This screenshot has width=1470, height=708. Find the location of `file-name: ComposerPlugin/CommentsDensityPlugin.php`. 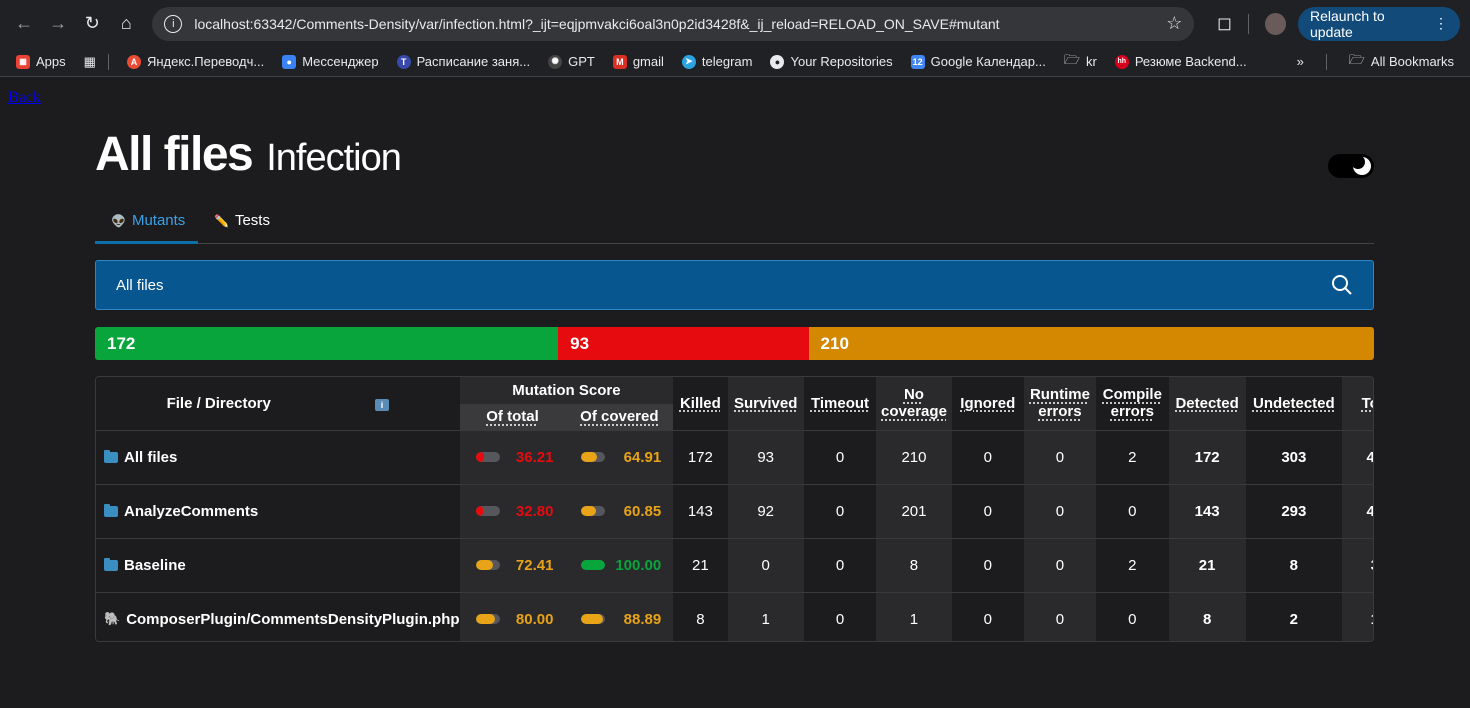

file-name: ComposerPlugin/CommentsDensityPlugin.php is located at coordinates (293, 619).